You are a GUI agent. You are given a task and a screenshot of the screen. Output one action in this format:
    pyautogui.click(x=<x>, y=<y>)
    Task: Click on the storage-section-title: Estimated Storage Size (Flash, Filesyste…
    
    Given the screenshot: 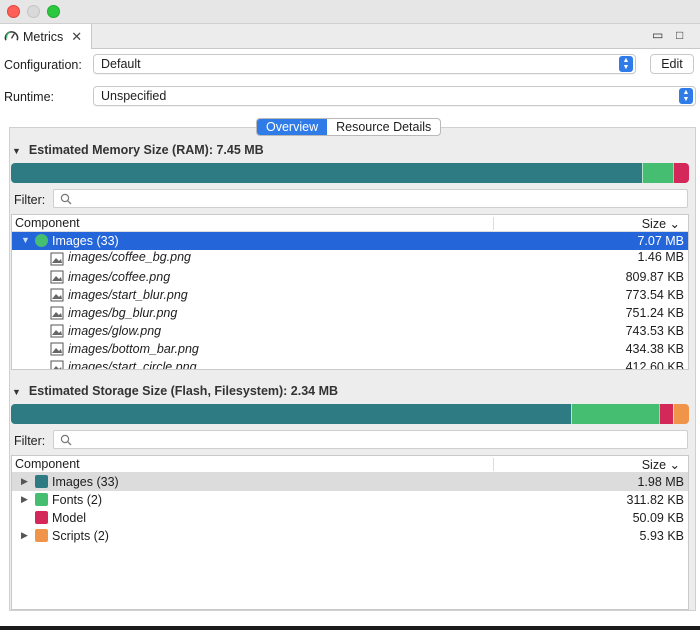 What is the action you would take?
    pyautogui.click(x=183, y=391)
    